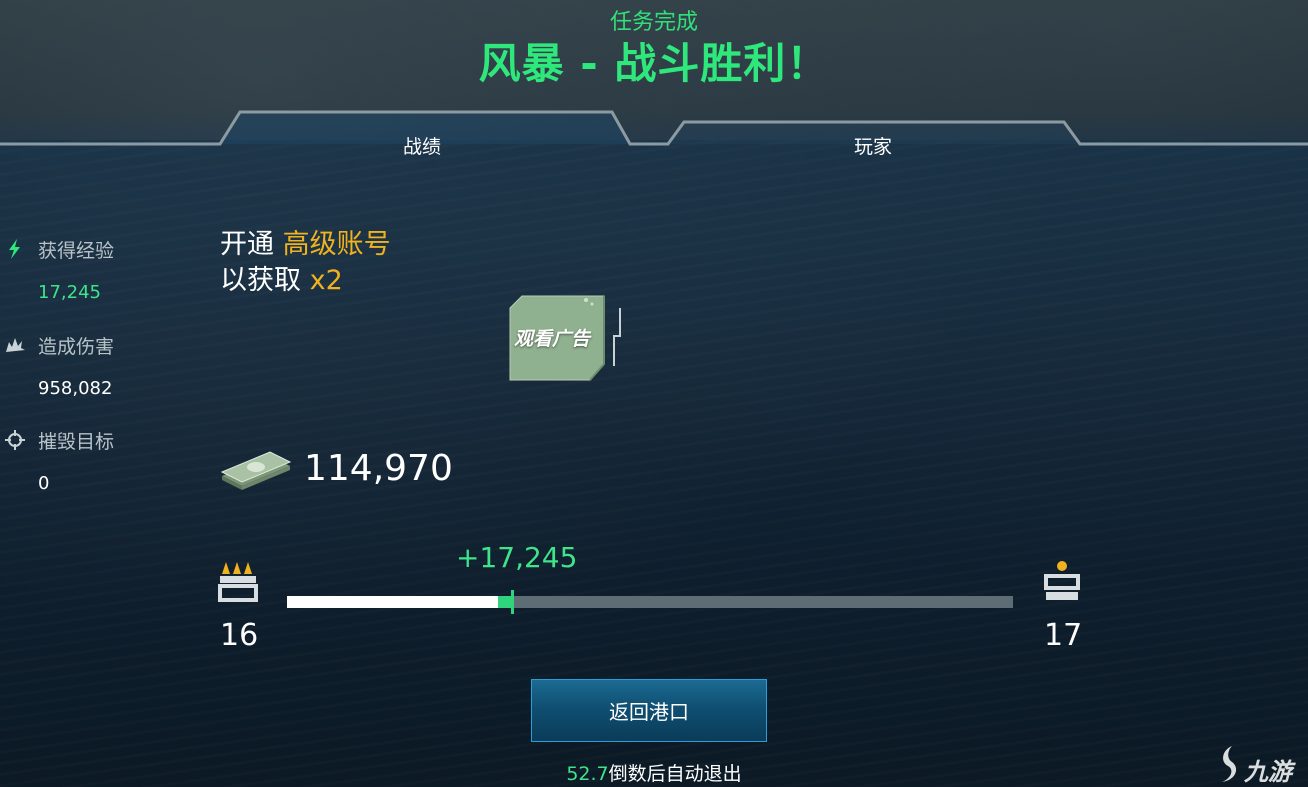 The image size is (1308, 787). What do you see at coordinates (505, 602) in the screenshot?
I see `xp-progress-gain` at bounding box center [505, 602].